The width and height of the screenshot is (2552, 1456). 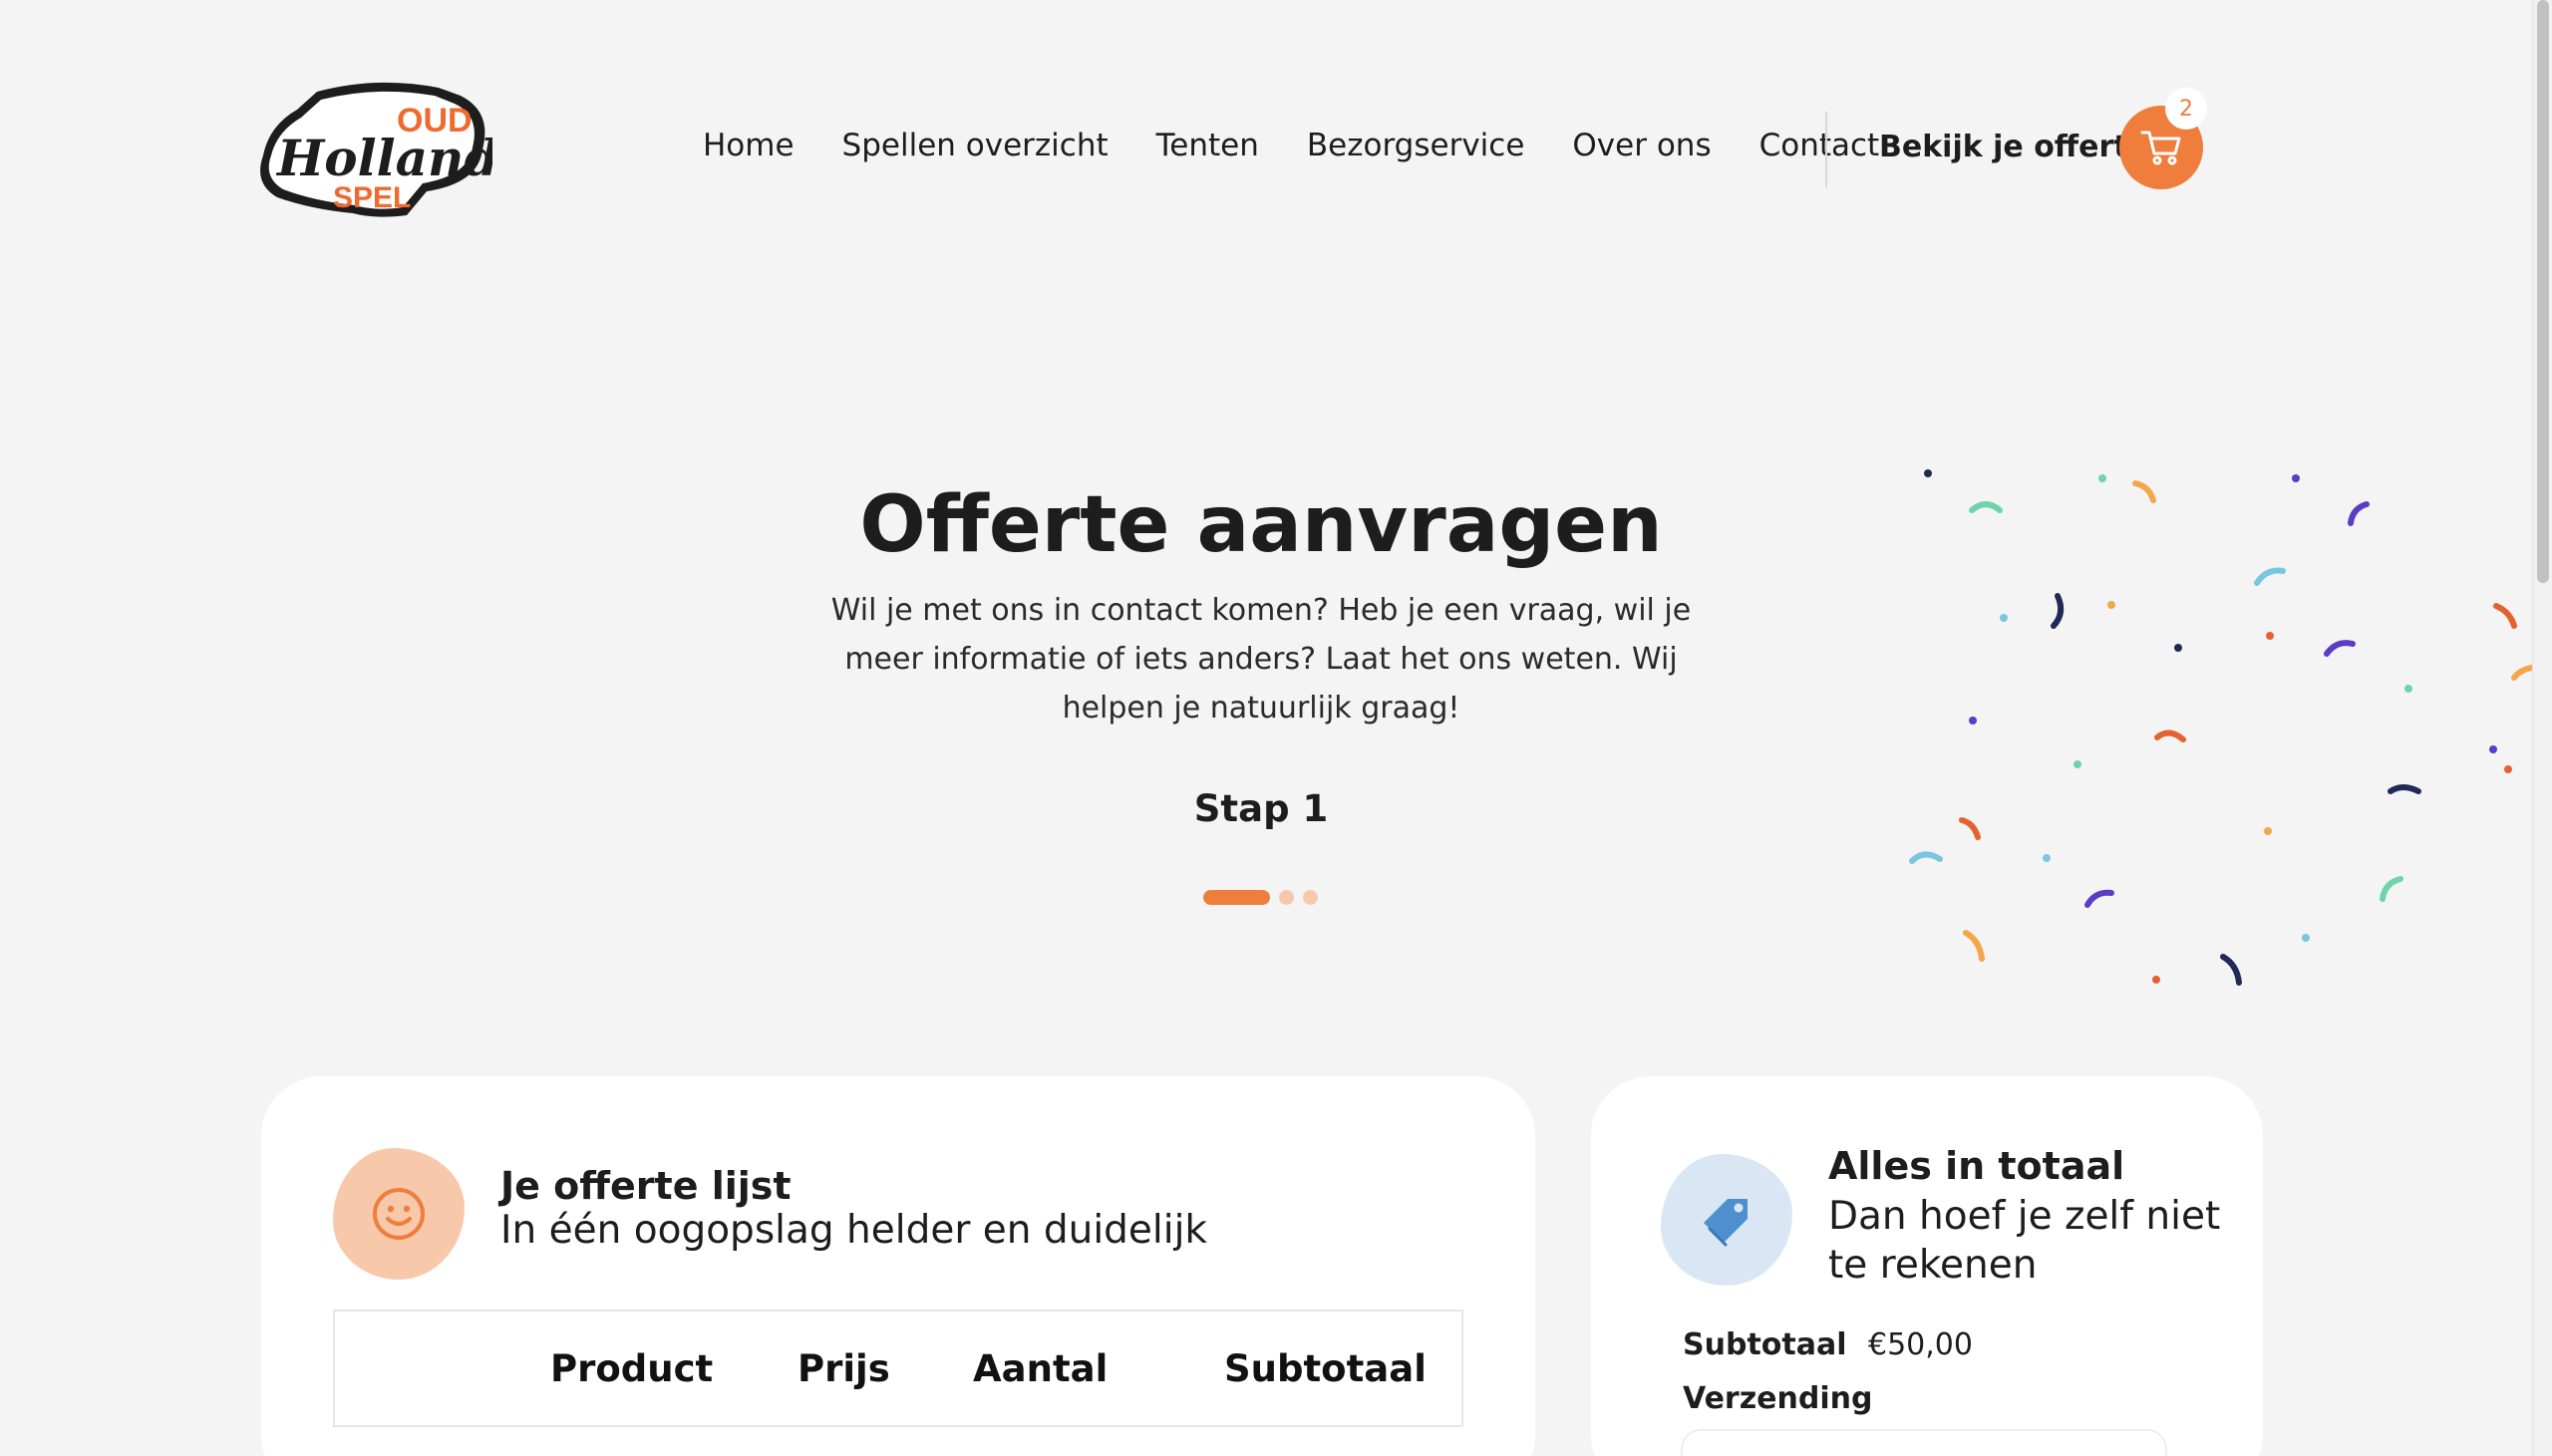 I want to click on shipping-options, so click(x=1924, y=1442).